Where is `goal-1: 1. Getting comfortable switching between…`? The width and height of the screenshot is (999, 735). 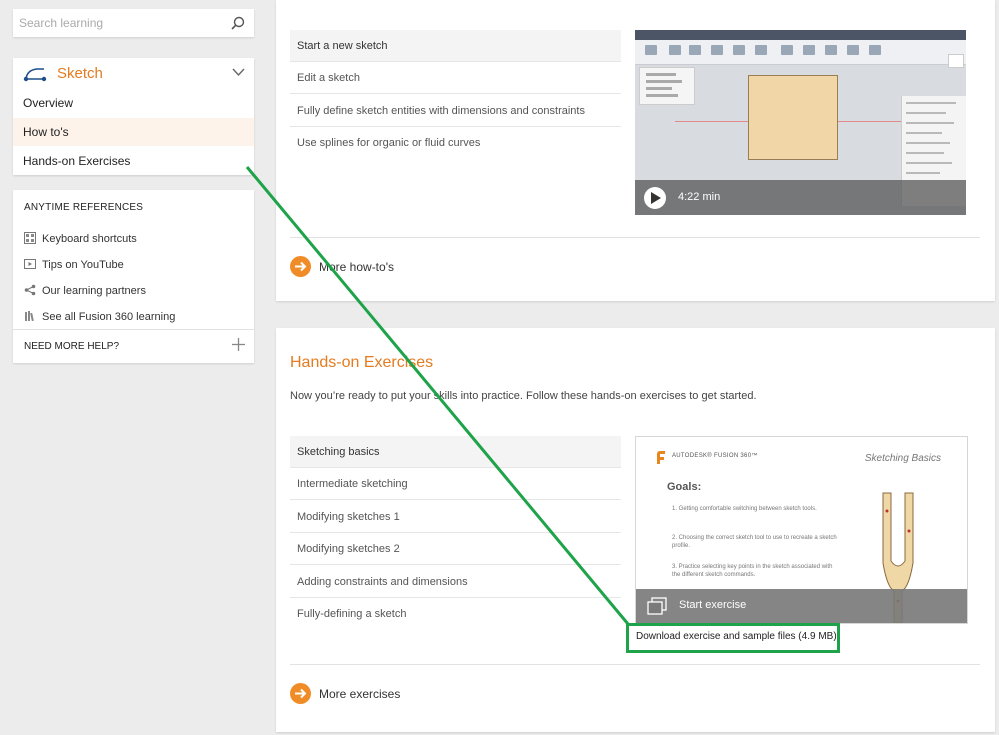 goal-1: 1. Getting comfortable switching between… is located at coordinates (744, 509).